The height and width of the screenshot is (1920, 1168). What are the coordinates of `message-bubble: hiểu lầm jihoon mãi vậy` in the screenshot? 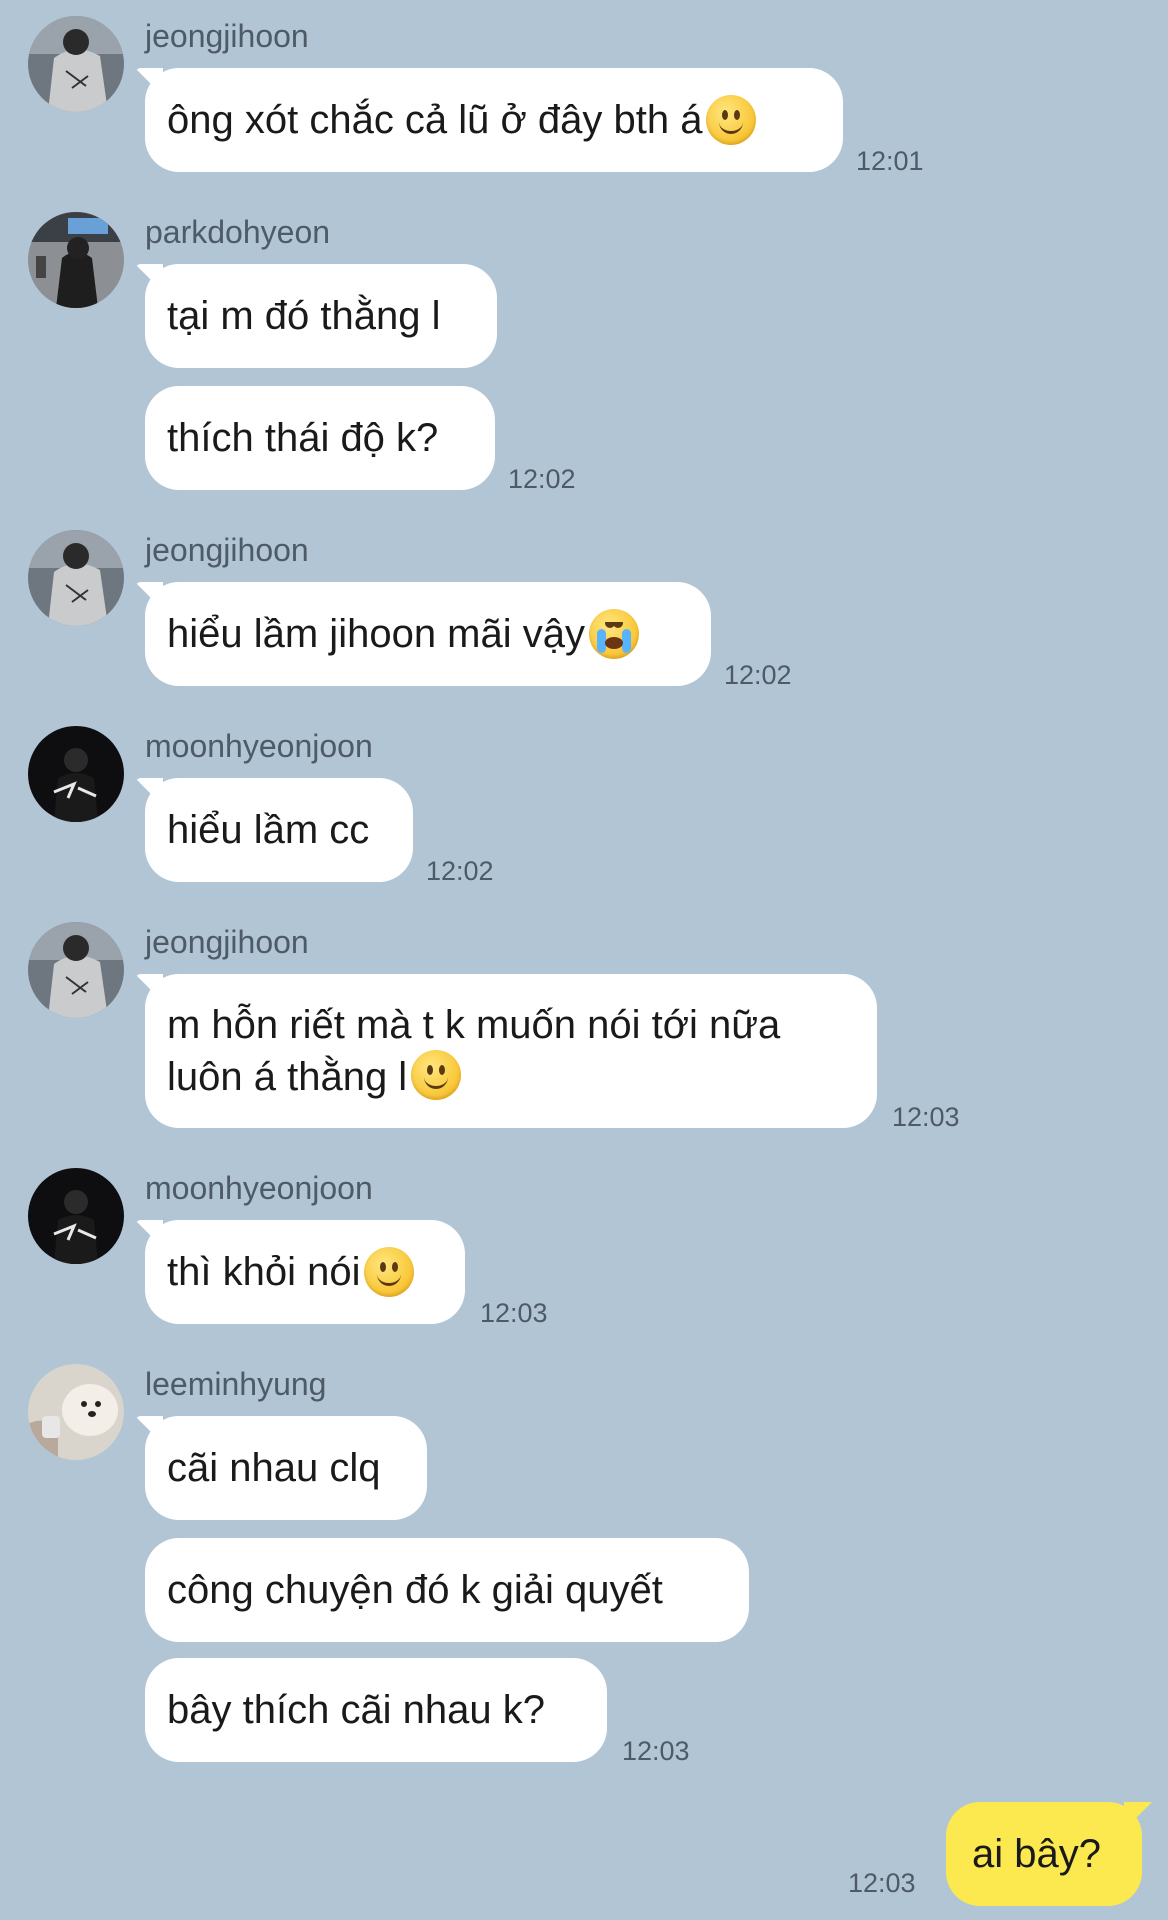 It's located at (428, 634).